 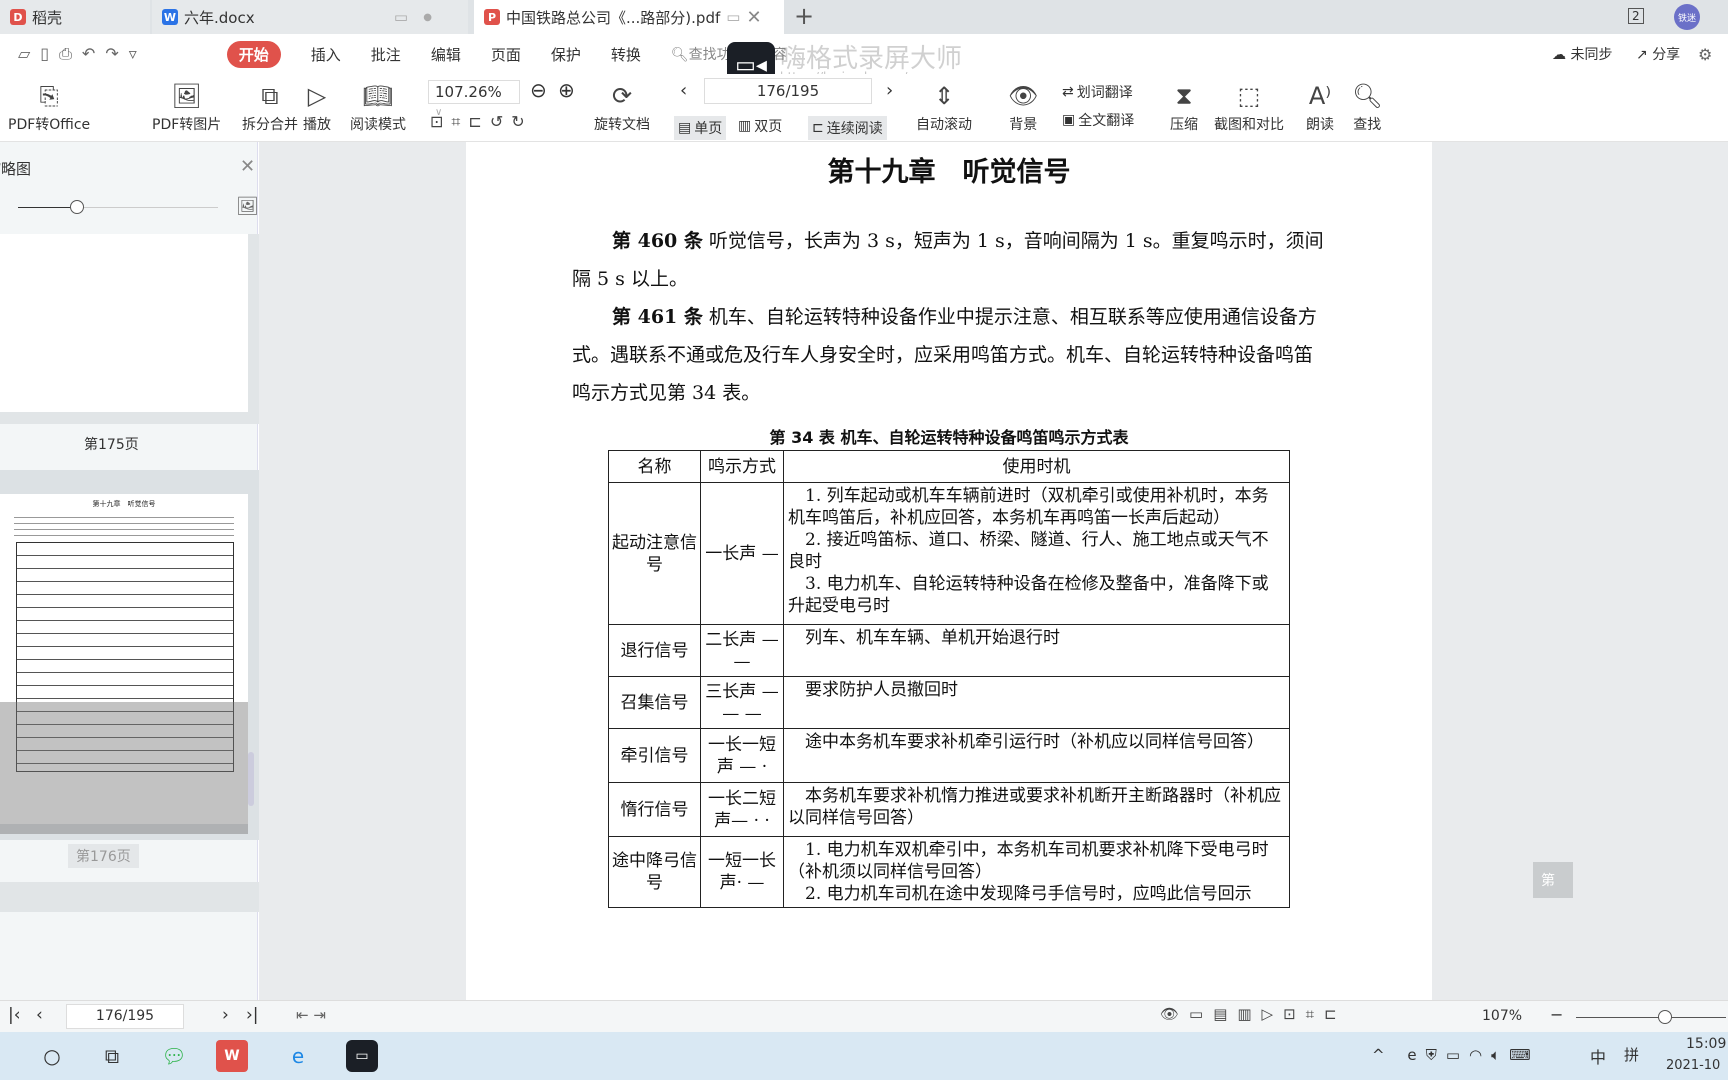 I want to click on full-translate-button: ▣ 全文翻译, so click(x=1098, y=120).